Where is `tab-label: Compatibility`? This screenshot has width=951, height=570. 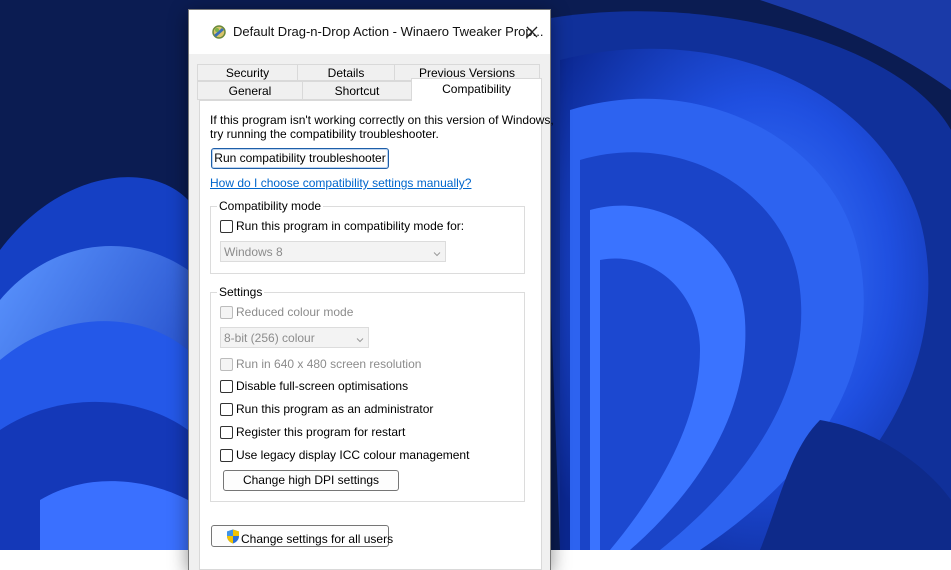
tab-label: Compatibility is located at coordinates (476, 89).